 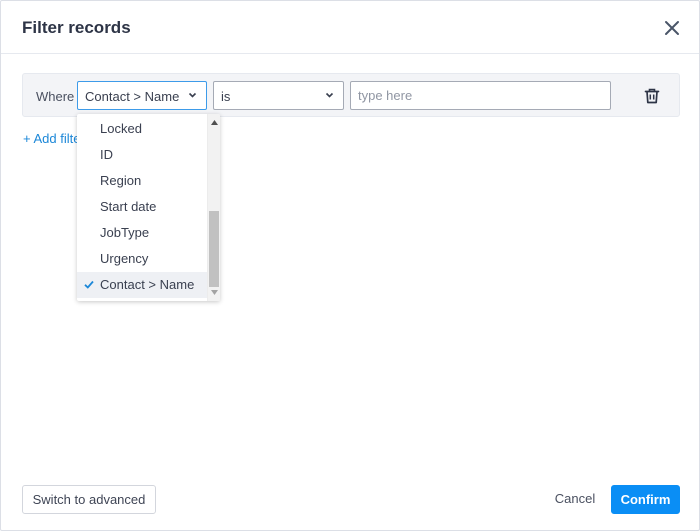 I want to click on trash-icon, so click(x=652, y=96).